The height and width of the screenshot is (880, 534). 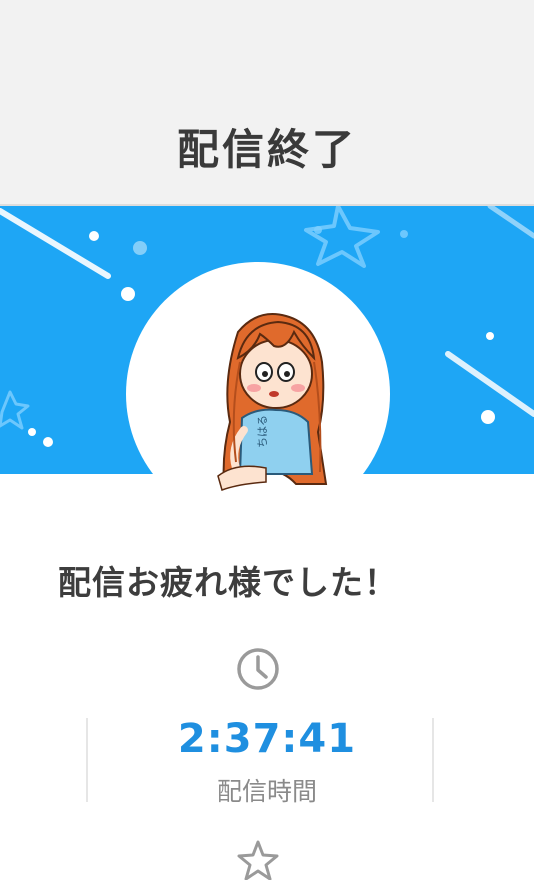 I want to click on page-title: 配信終了, so click(x=266, y=149).